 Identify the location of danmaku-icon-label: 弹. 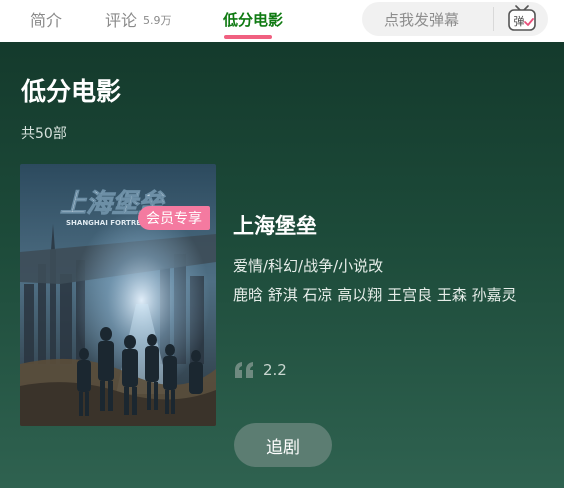
(519, 21).